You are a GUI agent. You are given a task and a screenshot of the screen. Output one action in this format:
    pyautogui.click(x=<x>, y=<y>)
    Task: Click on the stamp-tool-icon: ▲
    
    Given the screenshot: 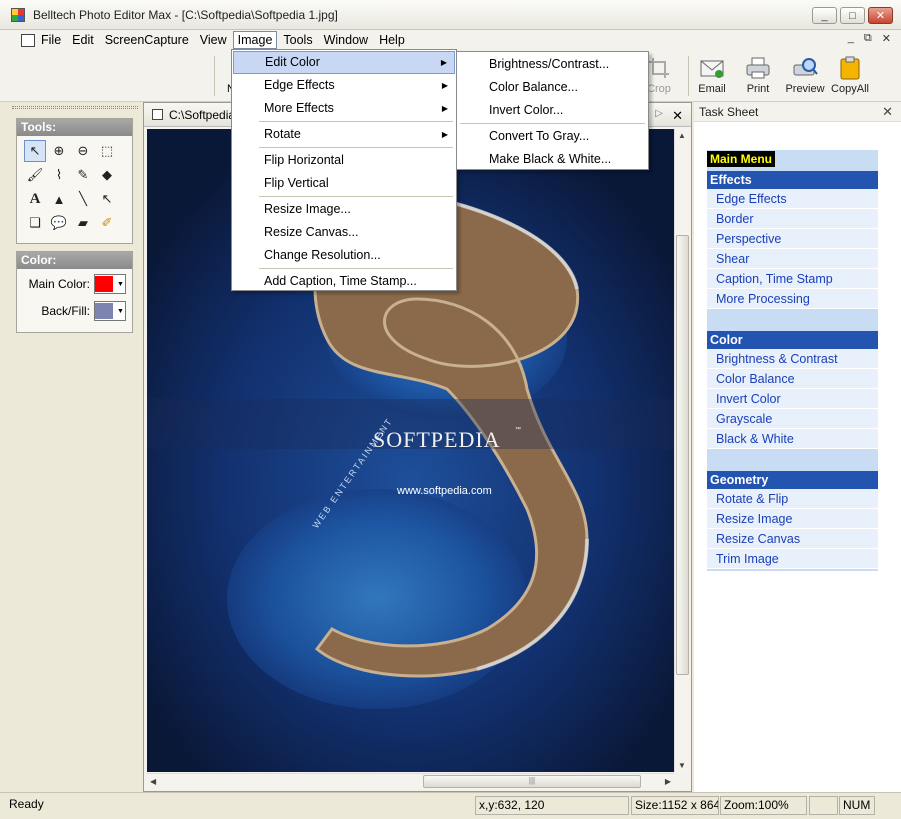 What is the action you would take?
    pyautogui.click(x=59, y=199)
    